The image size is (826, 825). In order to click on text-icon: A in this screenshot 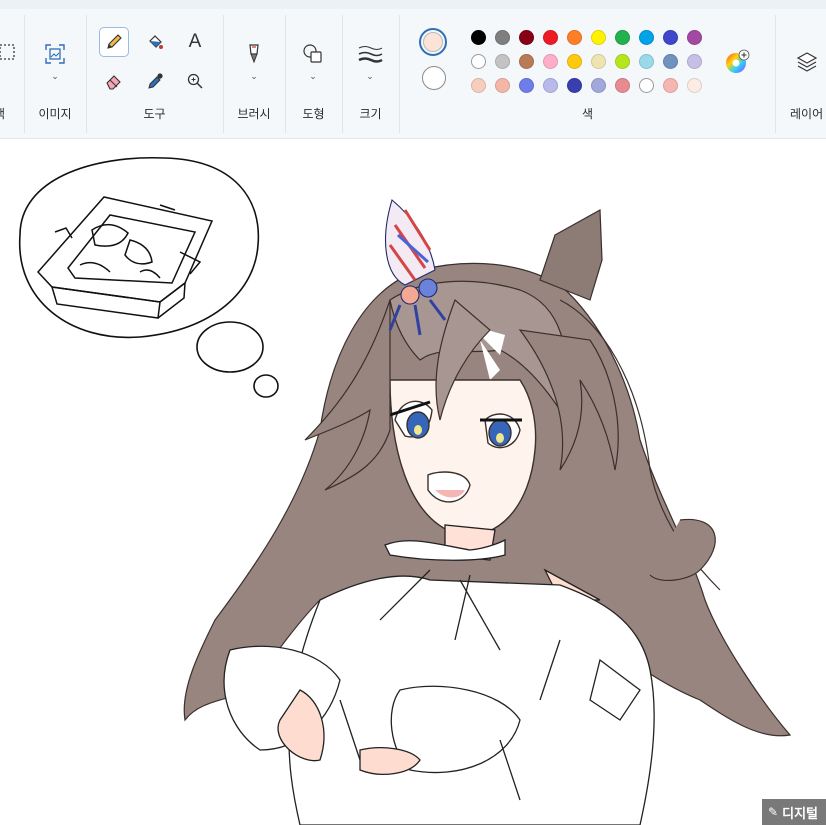, I will do `click(195, 41)`.